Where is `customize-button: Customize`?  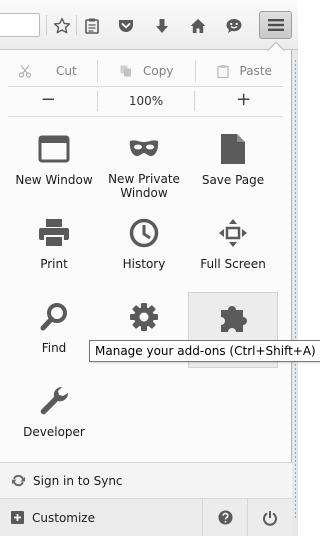 customize-button: Customize is located at coordinates (101, 517).